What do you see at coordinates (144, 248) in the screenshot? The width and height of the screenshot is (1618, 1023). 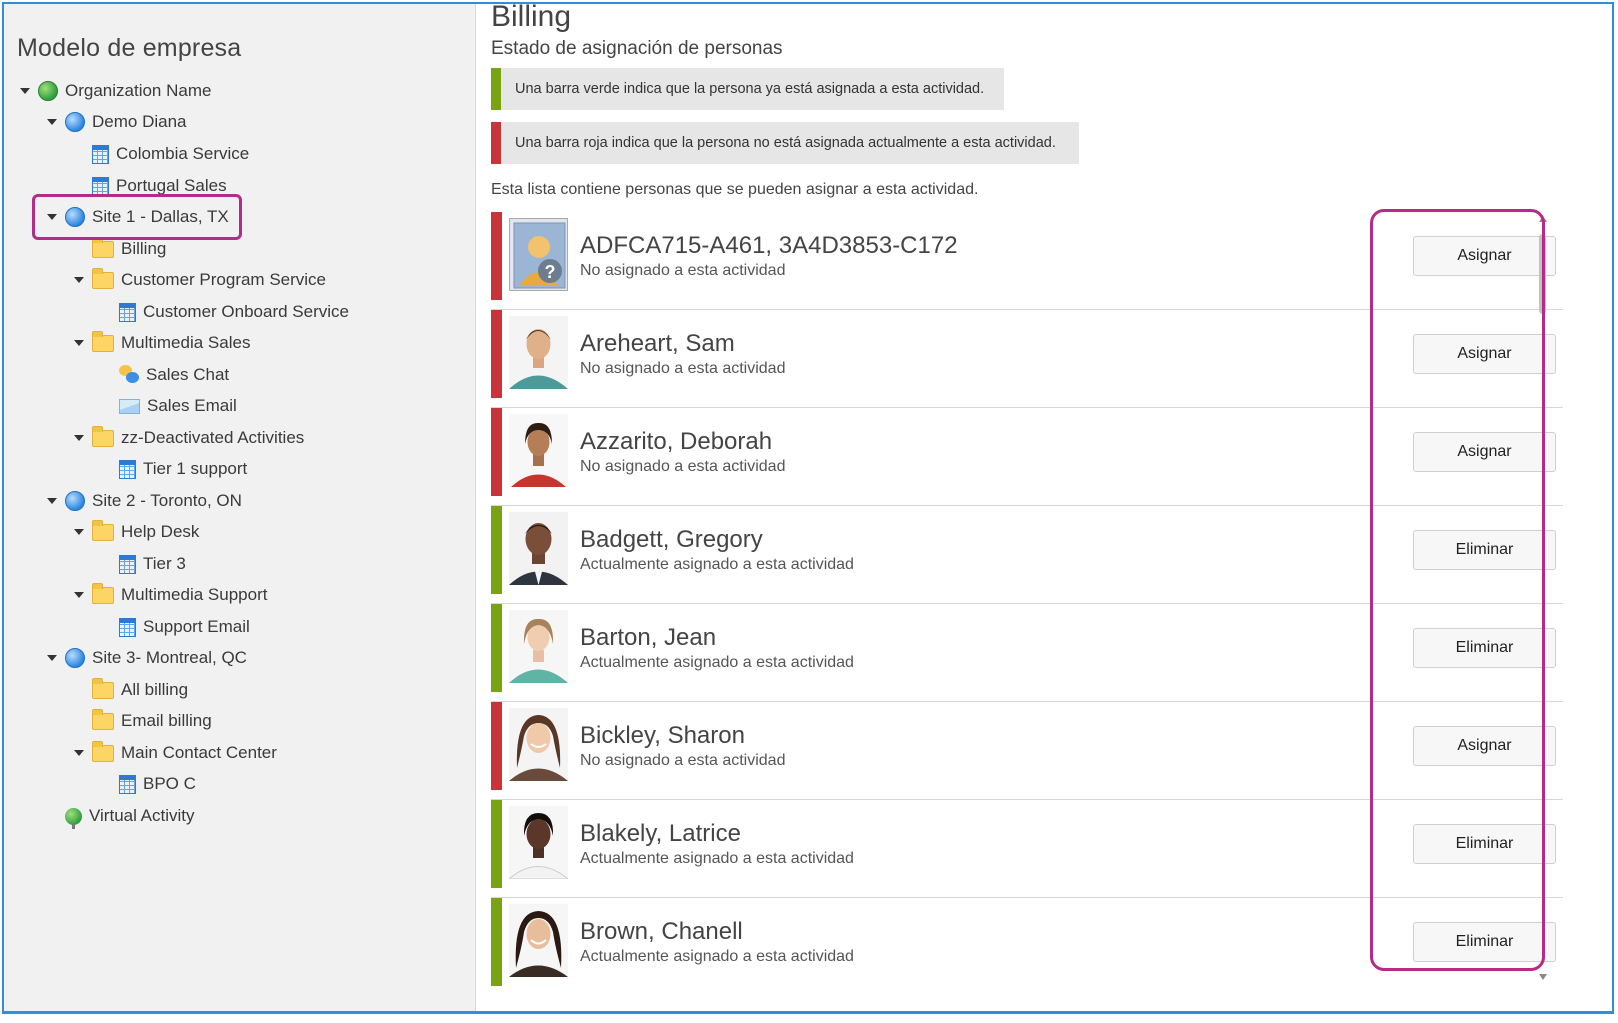 I see `tree-node-label: Billing` at bounding box center [144, 248].